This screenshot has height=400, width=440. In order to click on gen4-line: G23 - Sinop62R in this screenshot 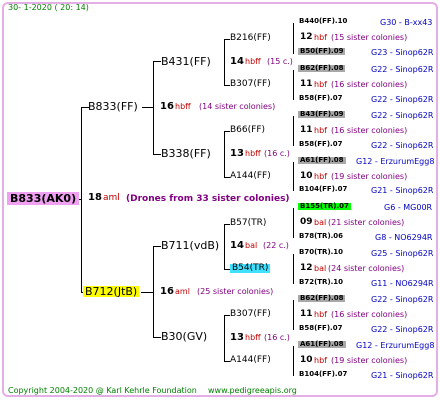, I will do `click(402, 52)`.